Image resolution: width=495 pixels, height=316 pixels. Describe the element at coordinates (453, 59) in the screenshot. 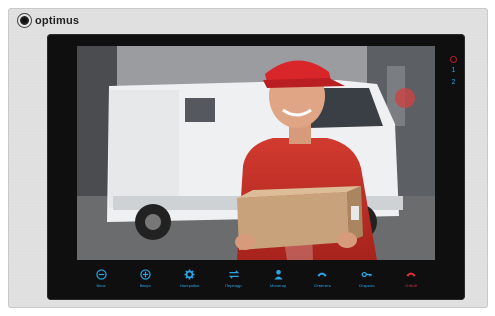

I see `power-indicator-icon` at that location.